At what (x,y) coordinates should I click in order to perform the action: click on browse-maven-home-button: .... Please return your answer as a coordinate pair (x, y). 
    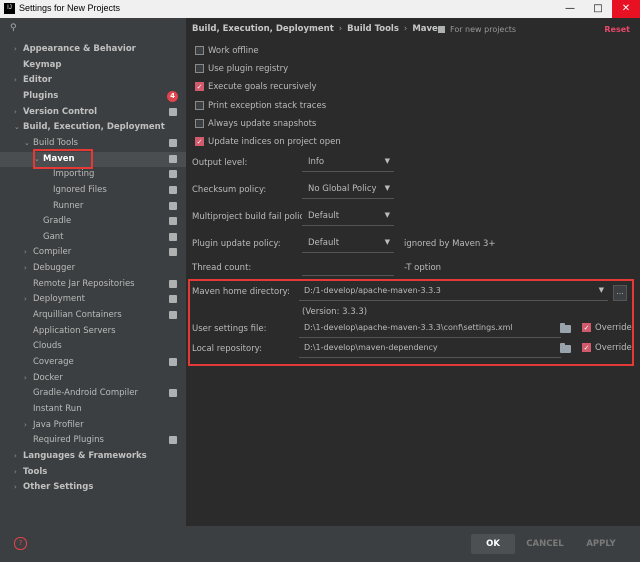
    Looking at the image, I should click on (620, 293).